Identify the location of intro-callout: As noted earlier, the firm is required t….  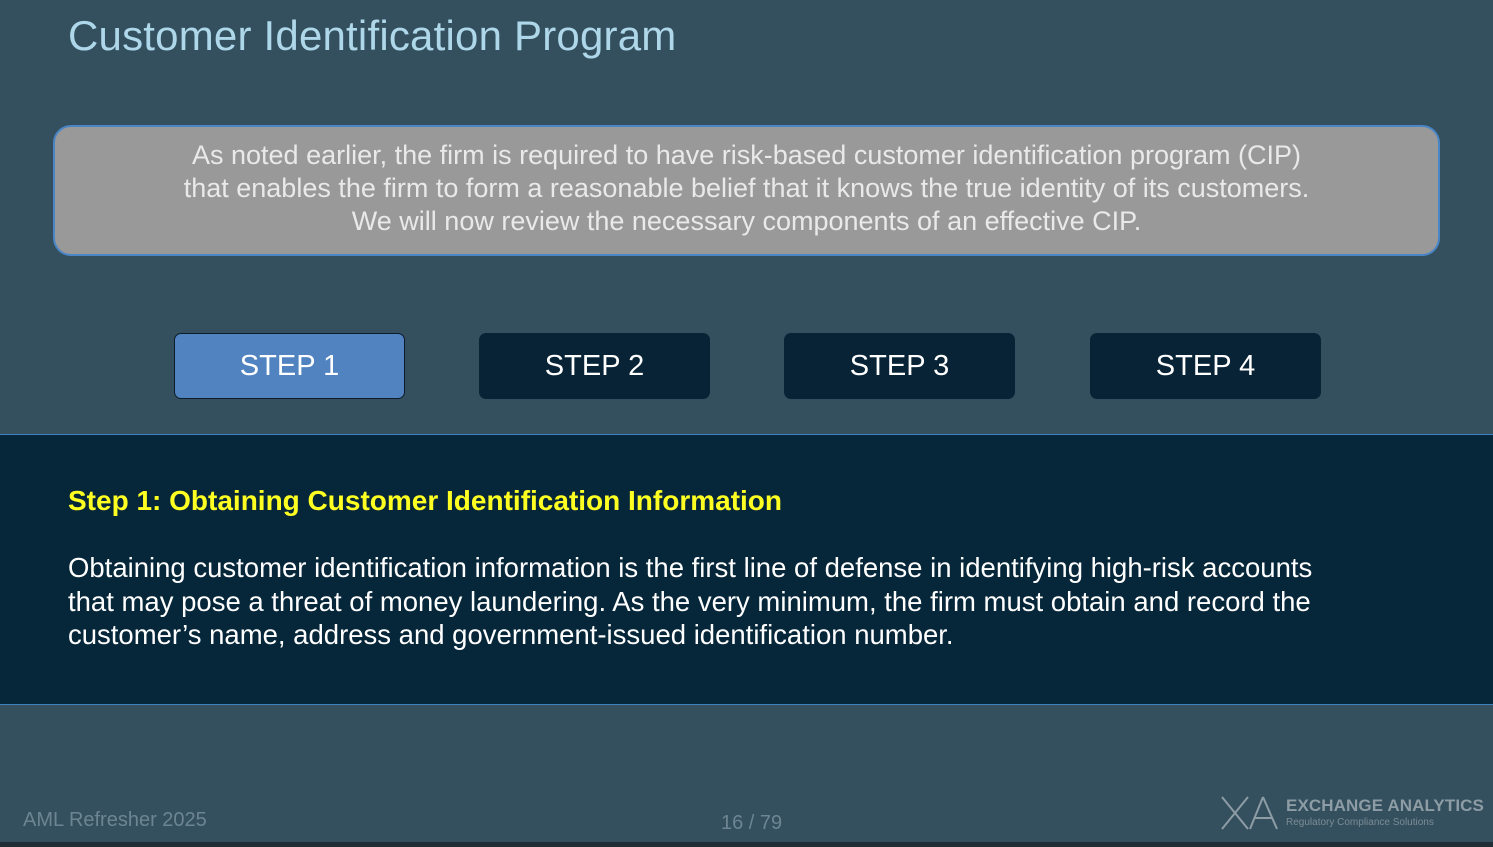
(746, 190).